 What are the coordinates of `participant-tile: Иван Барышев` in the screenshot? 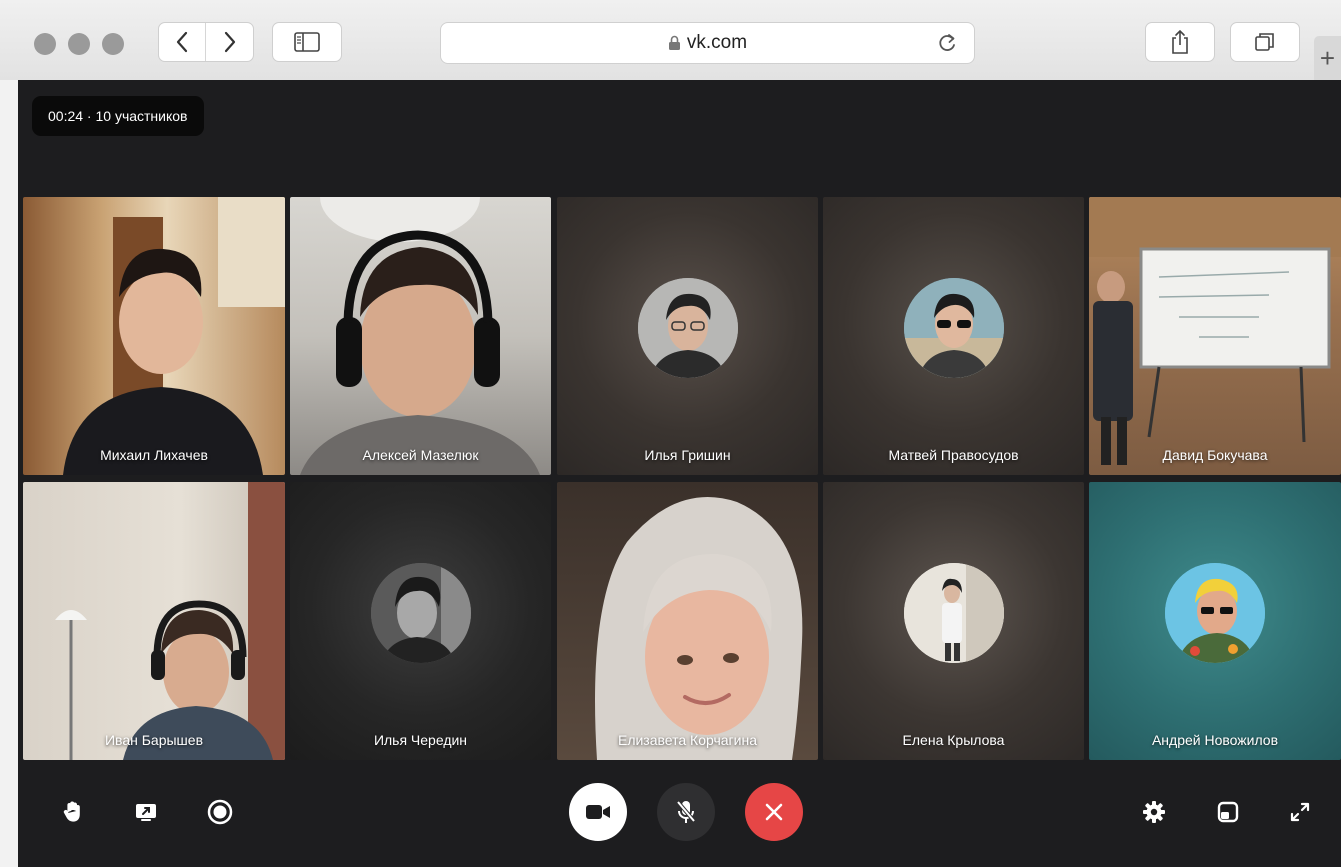 It's located at (154, 621).